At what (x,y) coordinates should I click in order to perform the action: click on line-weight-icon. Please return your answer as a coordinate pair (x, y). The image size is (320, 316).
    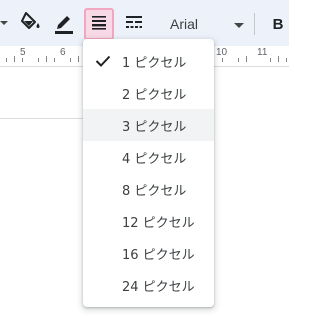
    Looking at the image, I should click on (99, 24).